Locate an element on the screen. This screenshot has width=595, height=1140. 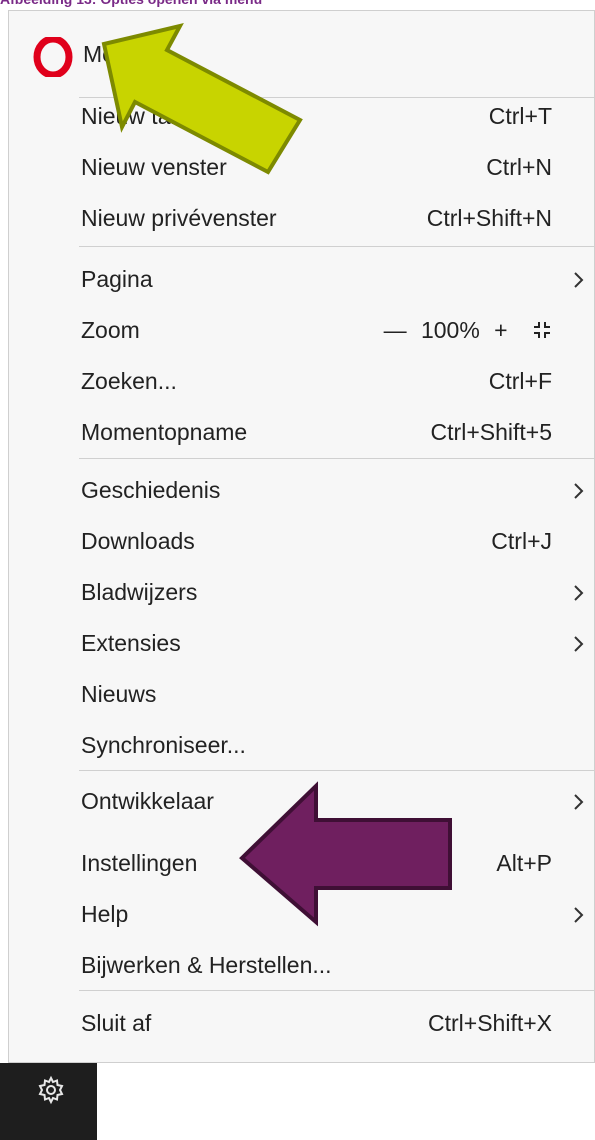
sidebar-bottom-bar is located at coordinates (48, 1101).